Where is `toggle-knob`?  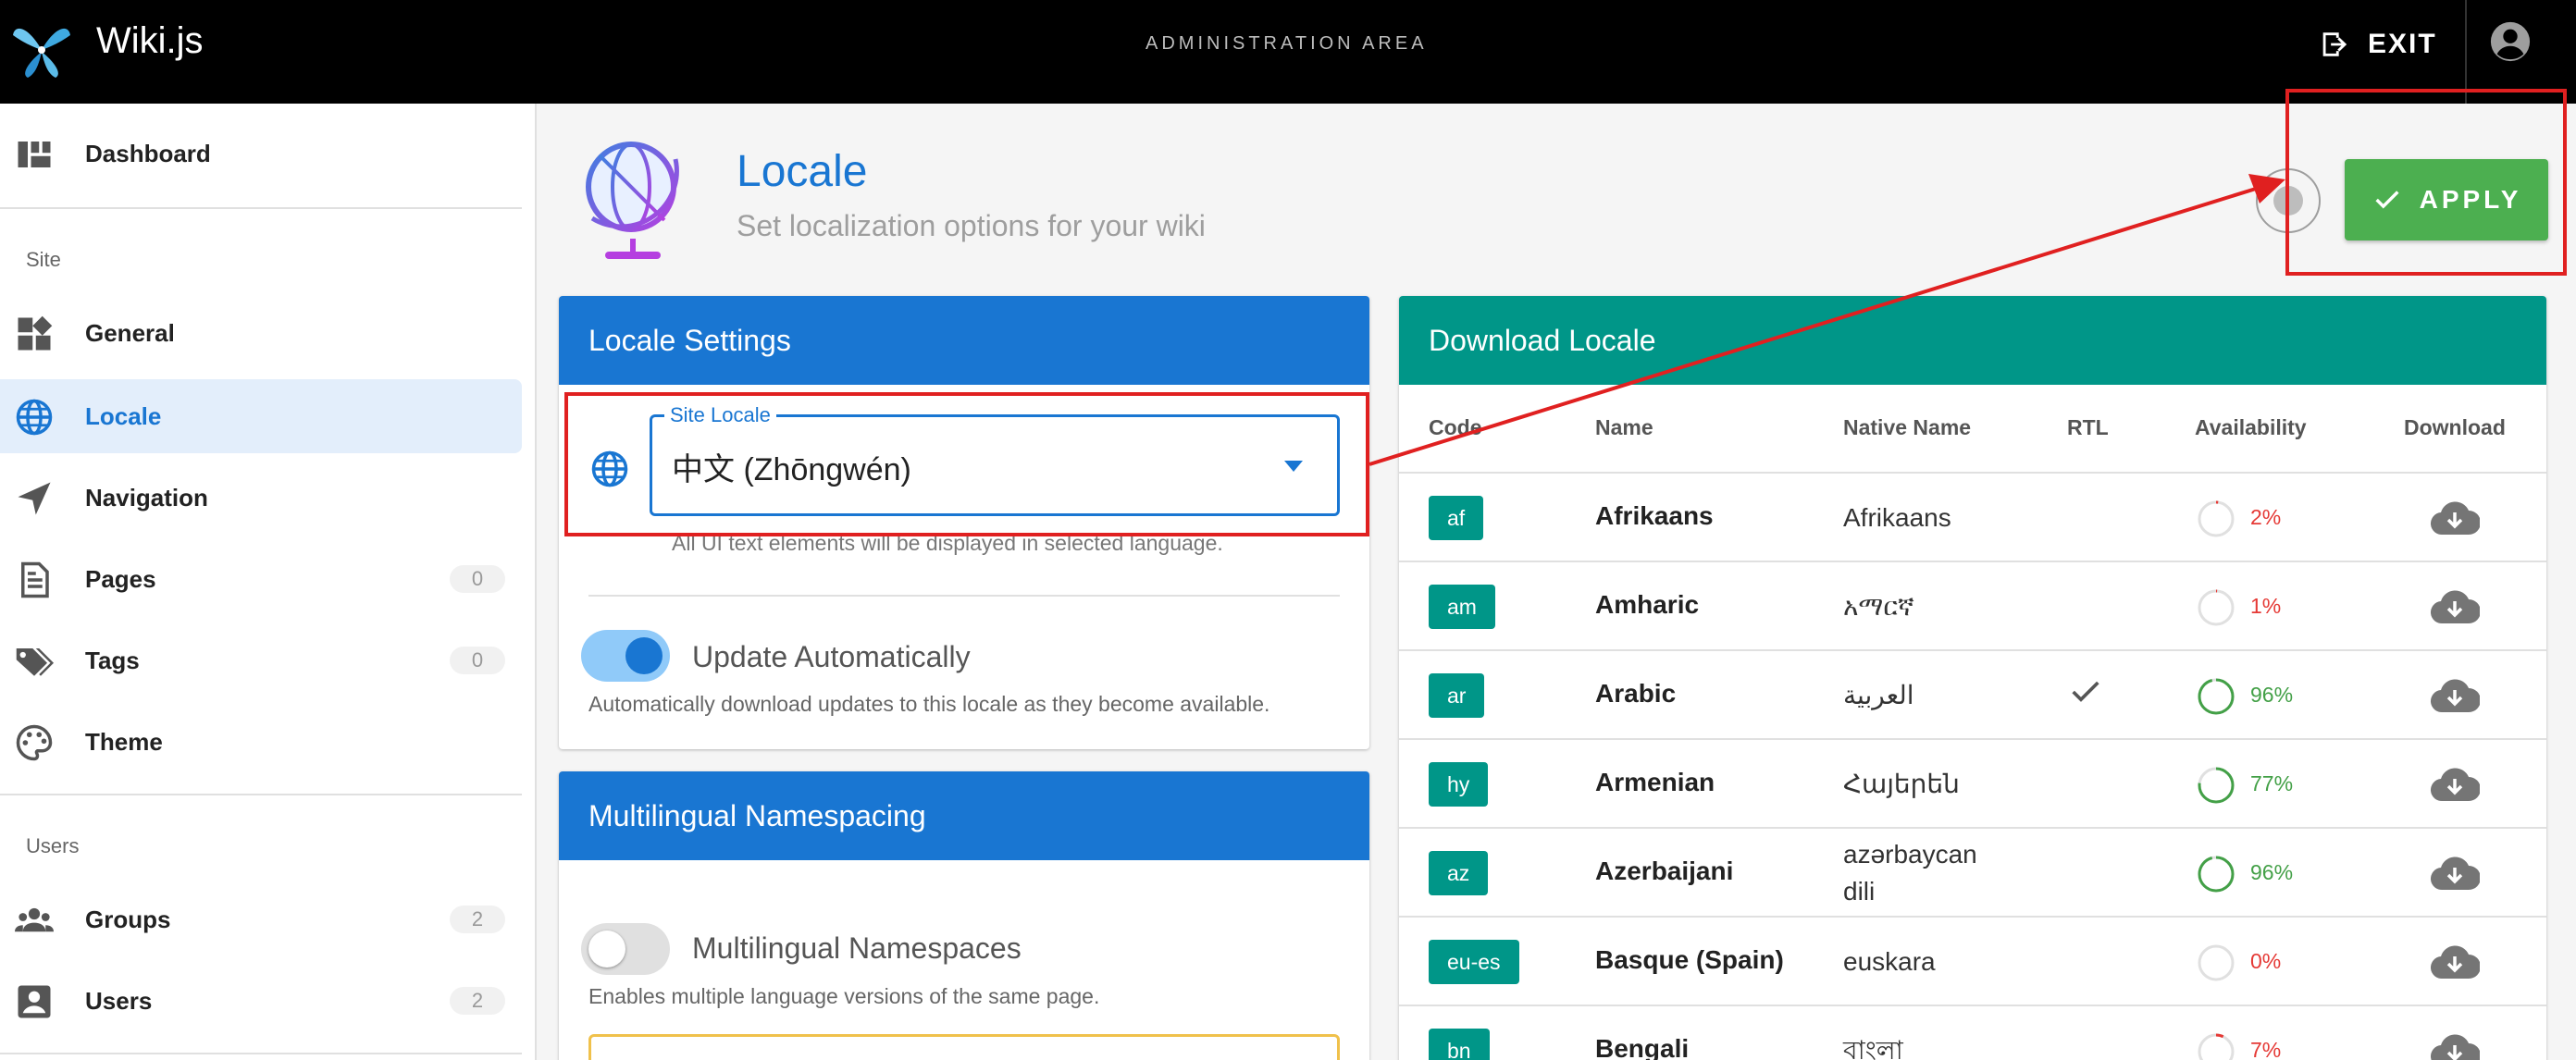 toggle-knob is located at coordinates (607, 950).